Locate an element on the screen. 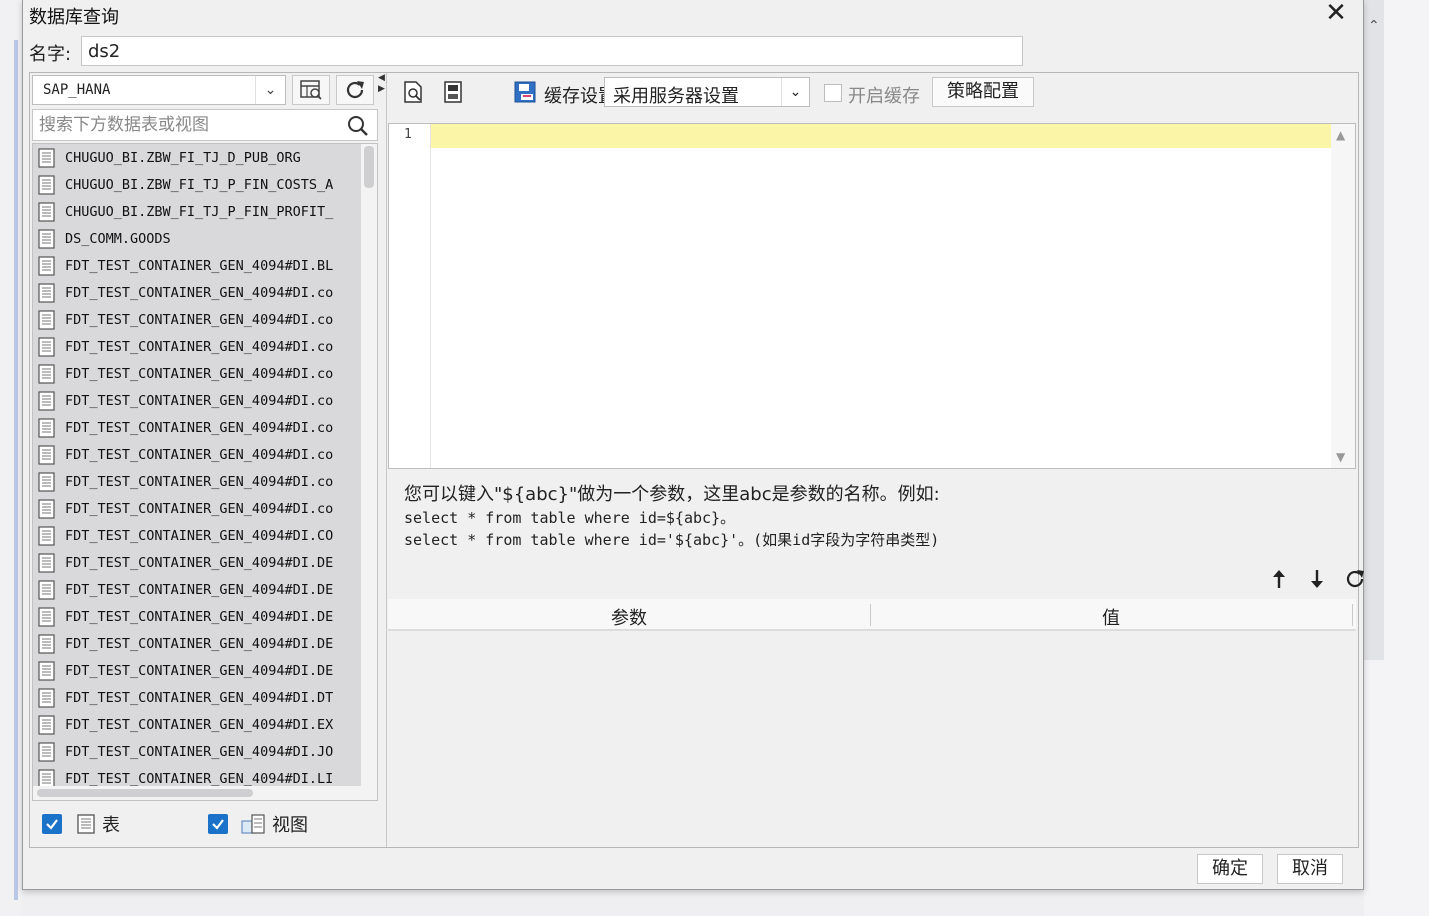 The height and width of the screenshot is (916, 1429). arrow-up-icon is located at coordinates (1279, 579).